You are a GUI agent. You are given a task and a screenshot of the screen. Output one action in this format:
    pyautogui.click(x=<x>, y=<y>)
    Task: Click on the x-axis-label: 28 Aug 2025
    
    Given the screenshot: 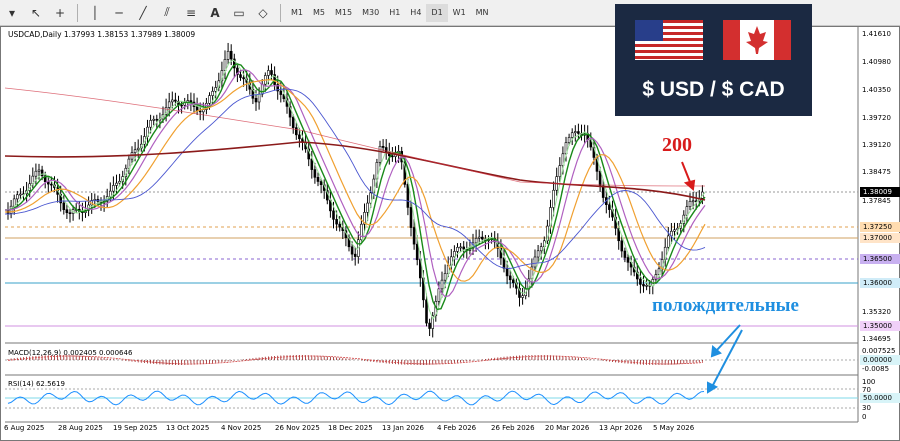 What is the action you would take?
    pyautogui.click(x=80, y=428)
    